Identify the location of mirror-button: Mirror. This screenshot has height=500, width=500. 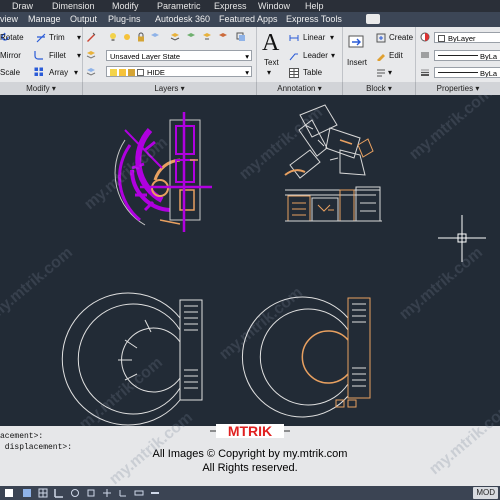
(10, 55).